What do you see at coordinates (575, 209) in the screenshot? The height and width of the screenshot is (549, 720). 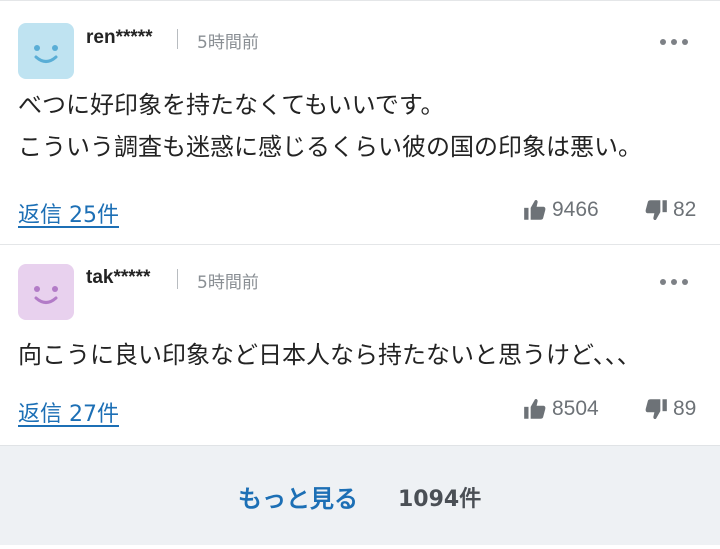 I see `like-count: 9466` at bounding box center [575, 209].